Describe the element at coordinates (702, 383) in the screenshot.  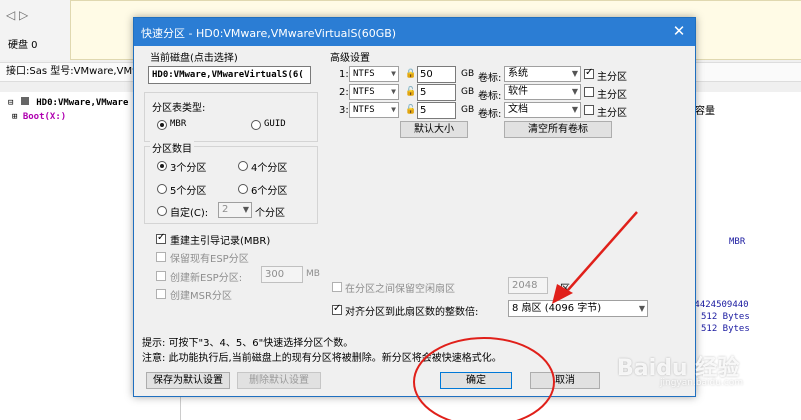
I see `watermark-url: jingyan.baidu.com` at that location.